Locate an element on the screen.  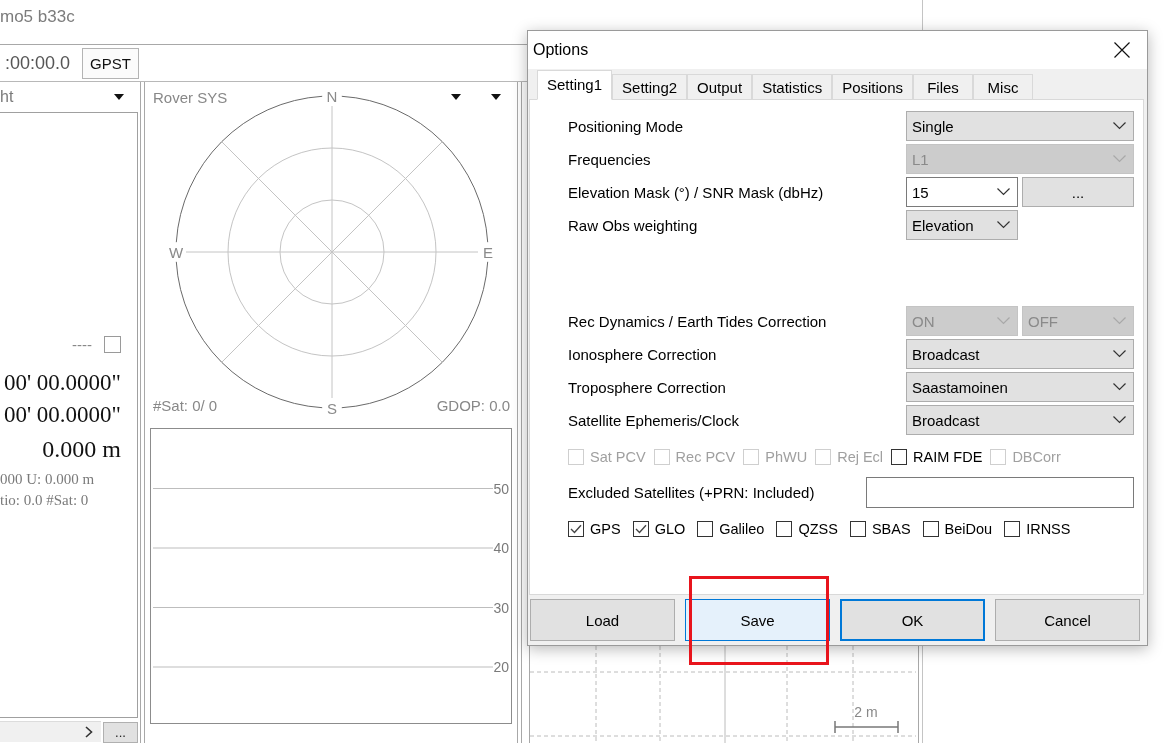
dialog-button: OK is located at coordinates (912, 620).